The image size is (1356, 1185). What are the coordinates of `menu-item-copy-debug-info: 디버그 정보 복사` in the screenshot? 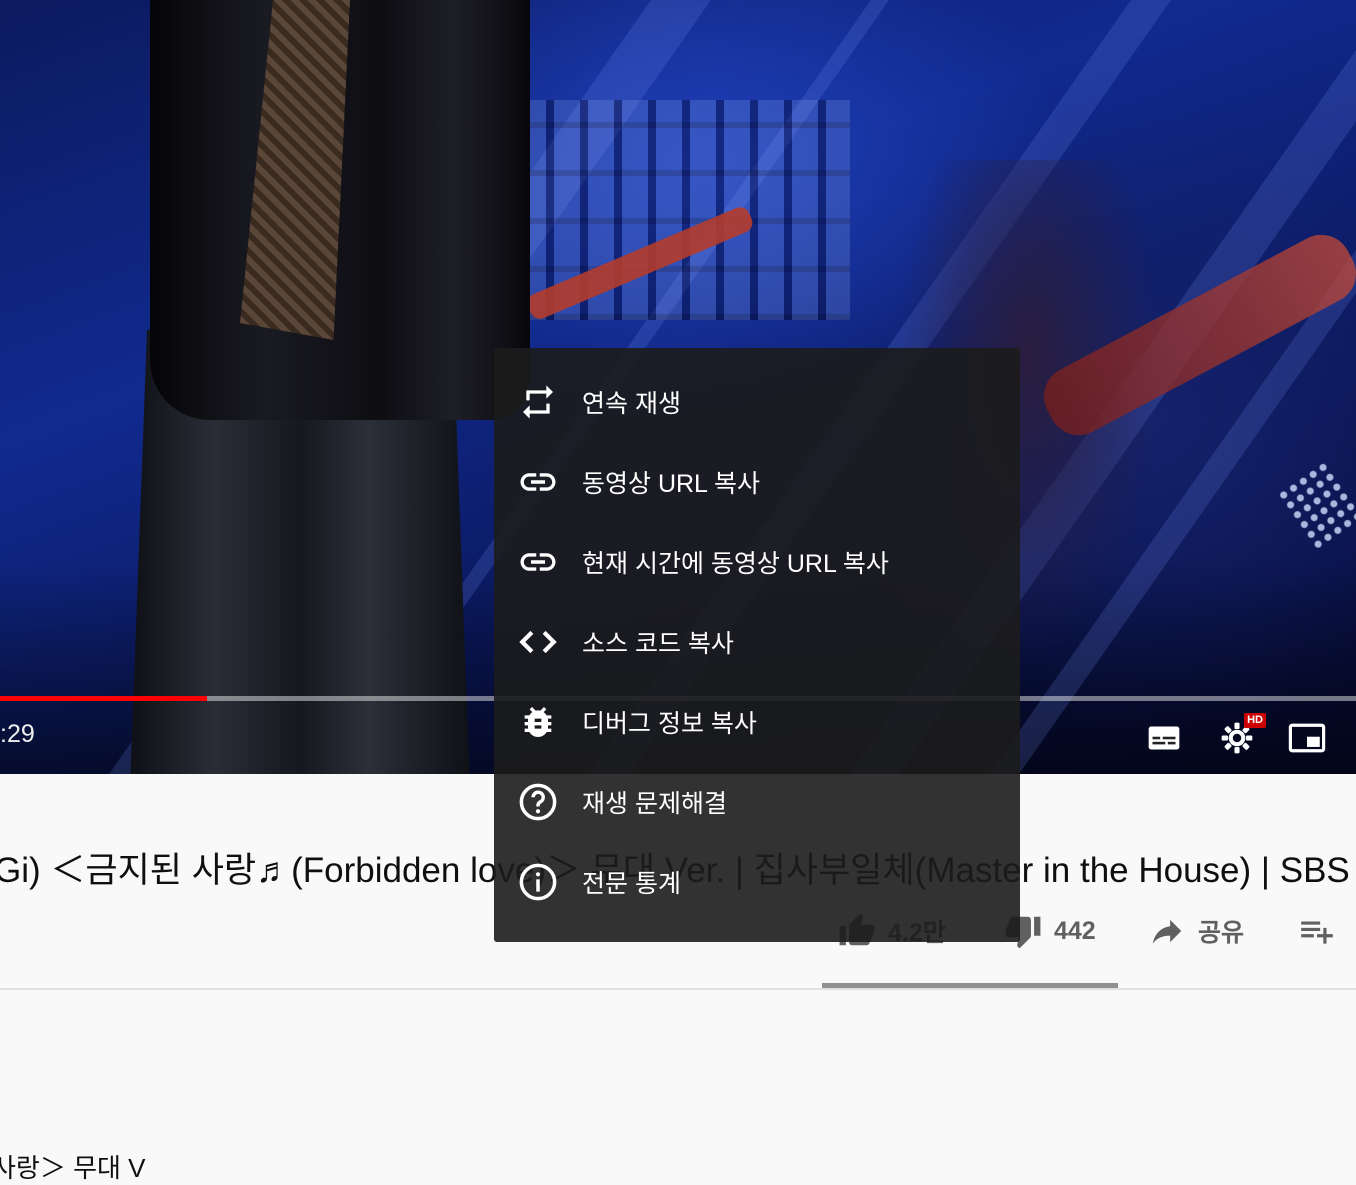 It's located at (757, 722).